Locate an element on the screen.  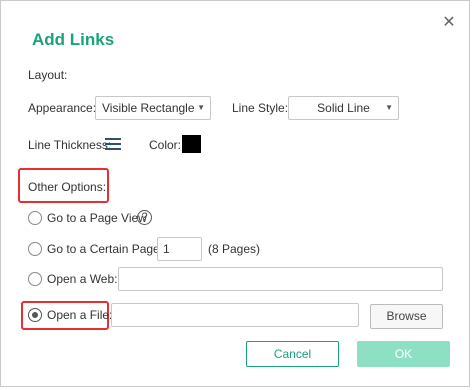
other-options-label: Other Options: is located at coordinates (67, 187).